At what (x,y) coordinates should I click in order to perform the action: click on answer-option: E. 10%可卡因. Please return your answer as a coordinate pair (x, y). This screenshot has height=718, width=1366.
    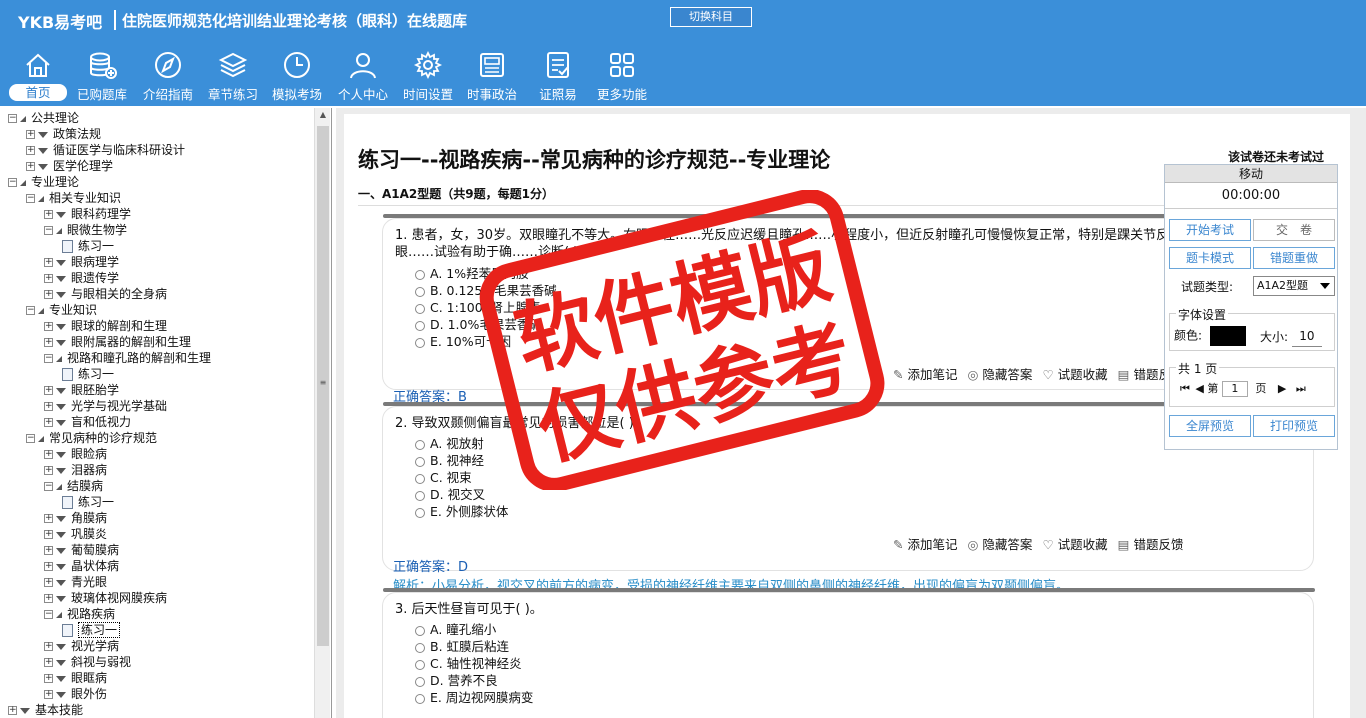
    Looking at the image, I should click on (463, 341).